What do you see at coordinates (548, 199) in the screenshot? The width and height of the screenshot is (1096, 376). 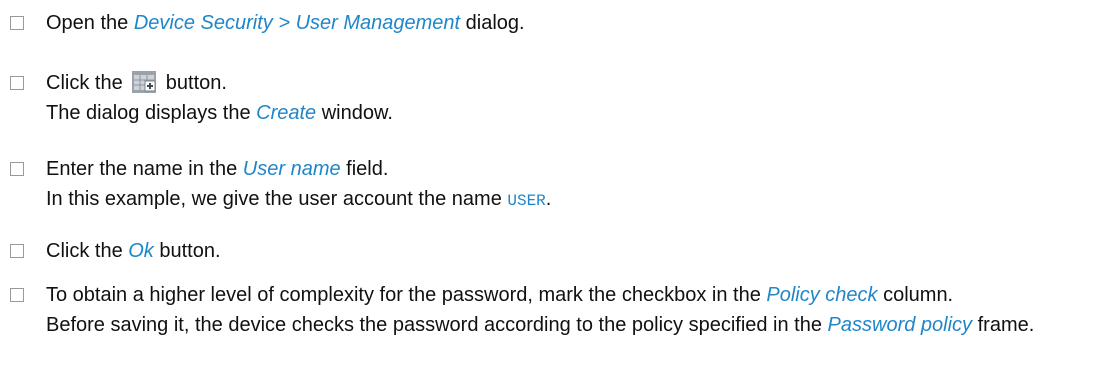 I see `step-result-text: .` at bounding box center [548, 199].